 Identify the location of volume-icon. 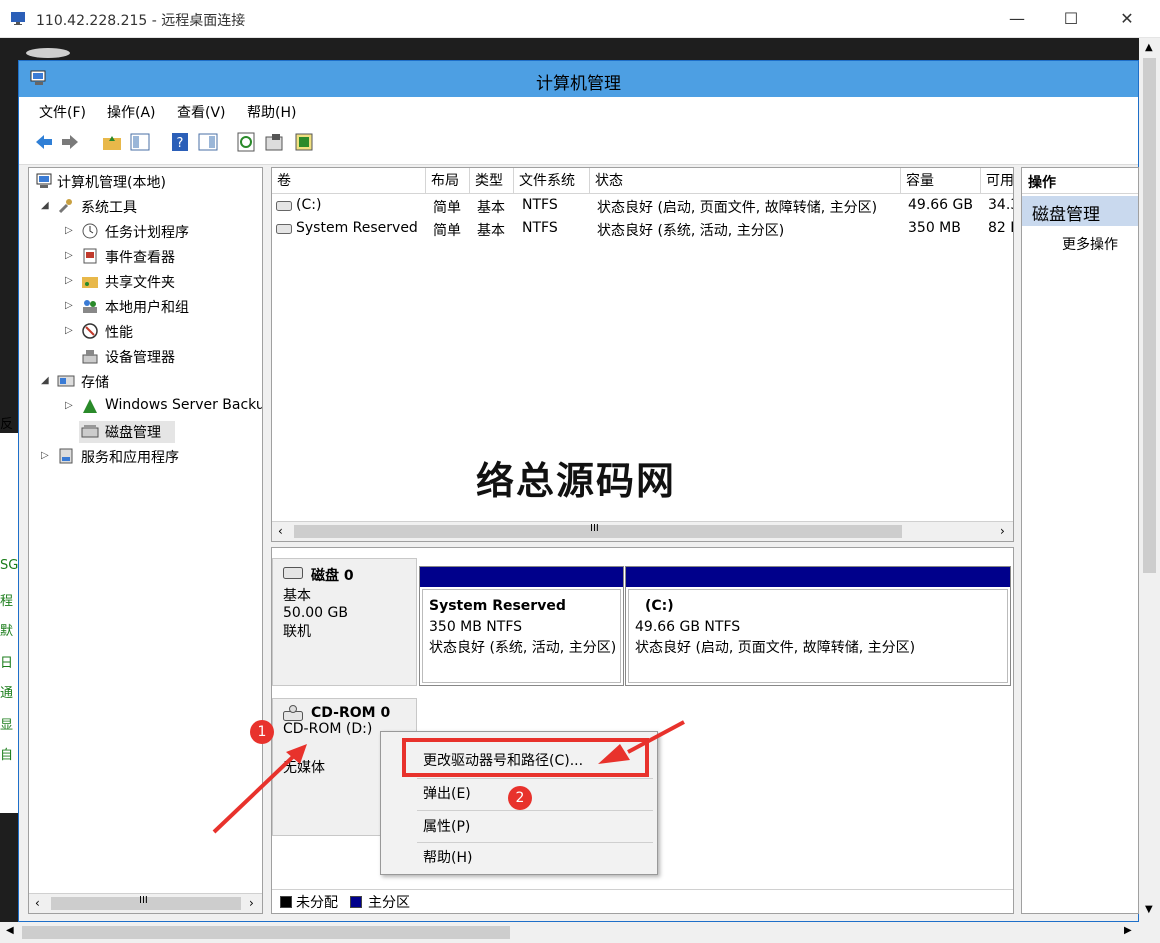
(284, 206).